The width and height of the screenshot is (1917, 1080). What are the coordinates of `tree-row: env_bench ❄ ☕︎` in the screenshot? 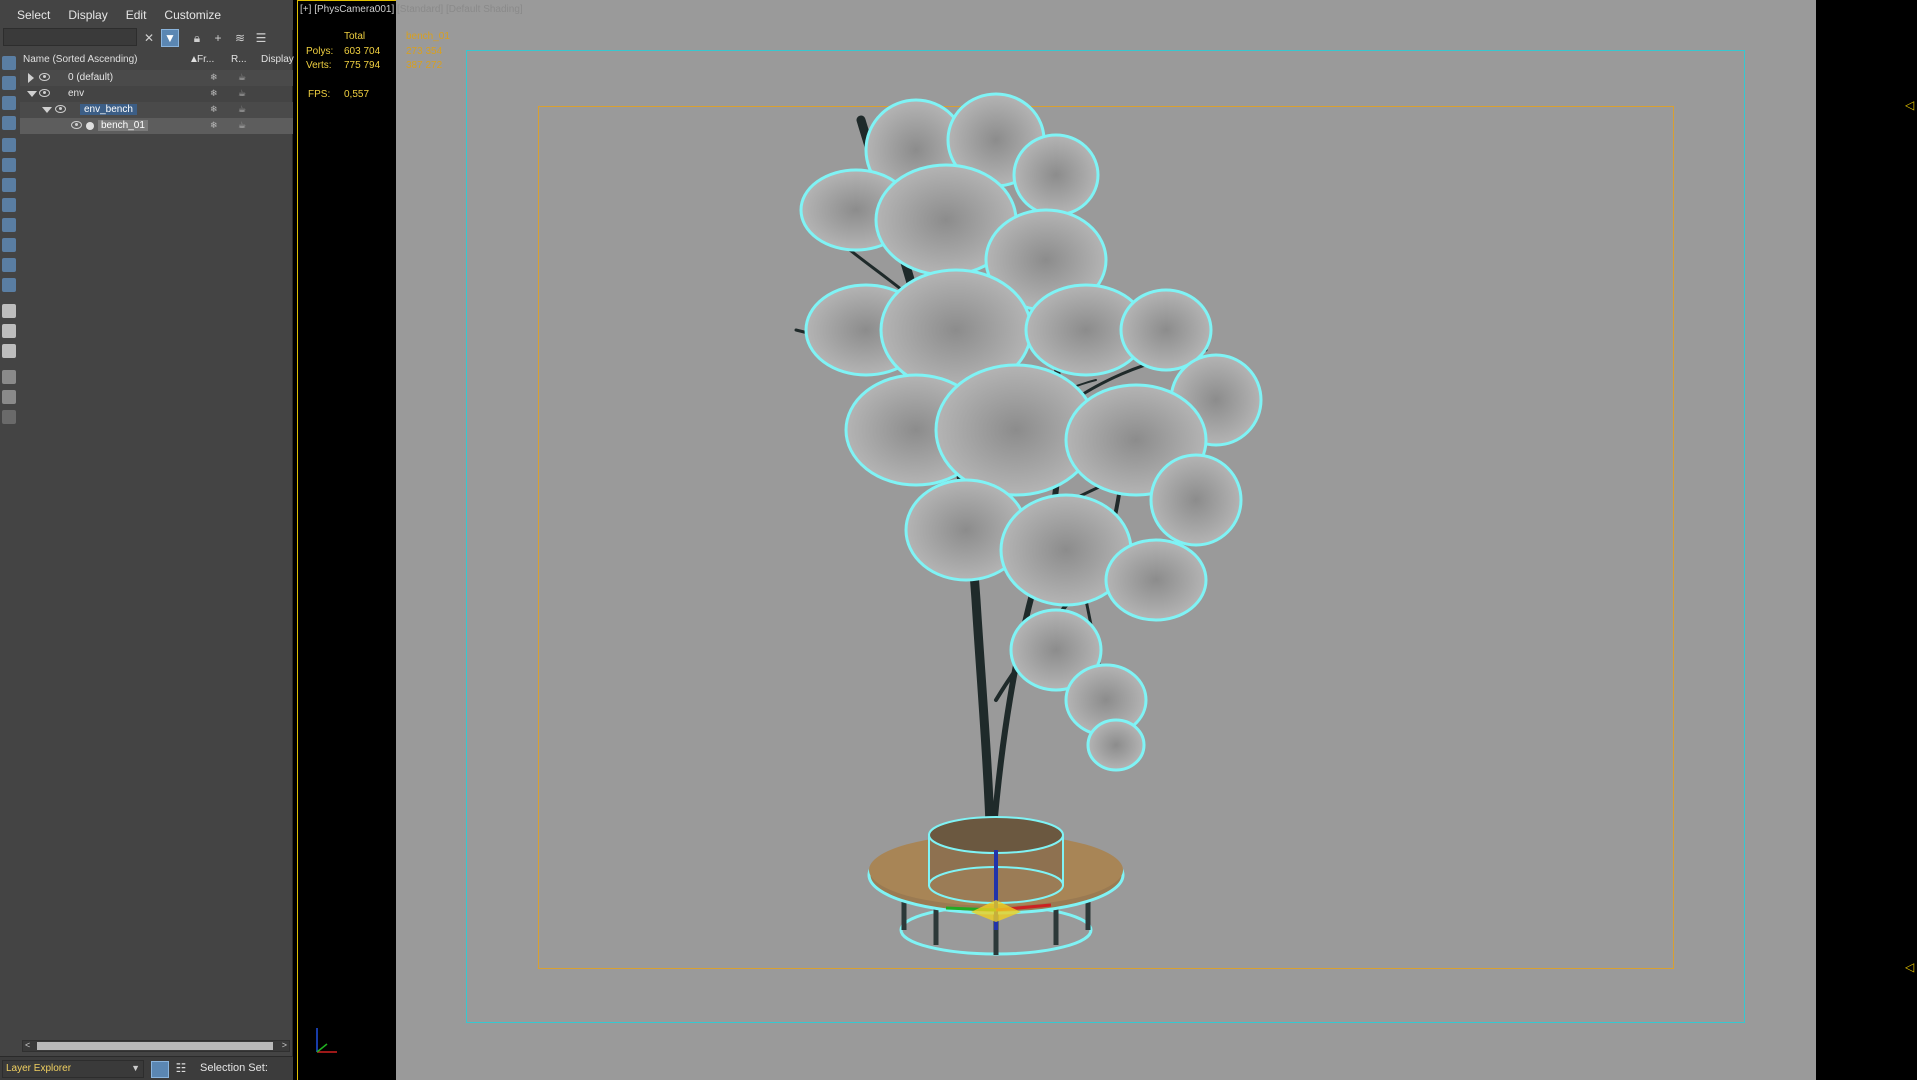 It's located at (156, 110).